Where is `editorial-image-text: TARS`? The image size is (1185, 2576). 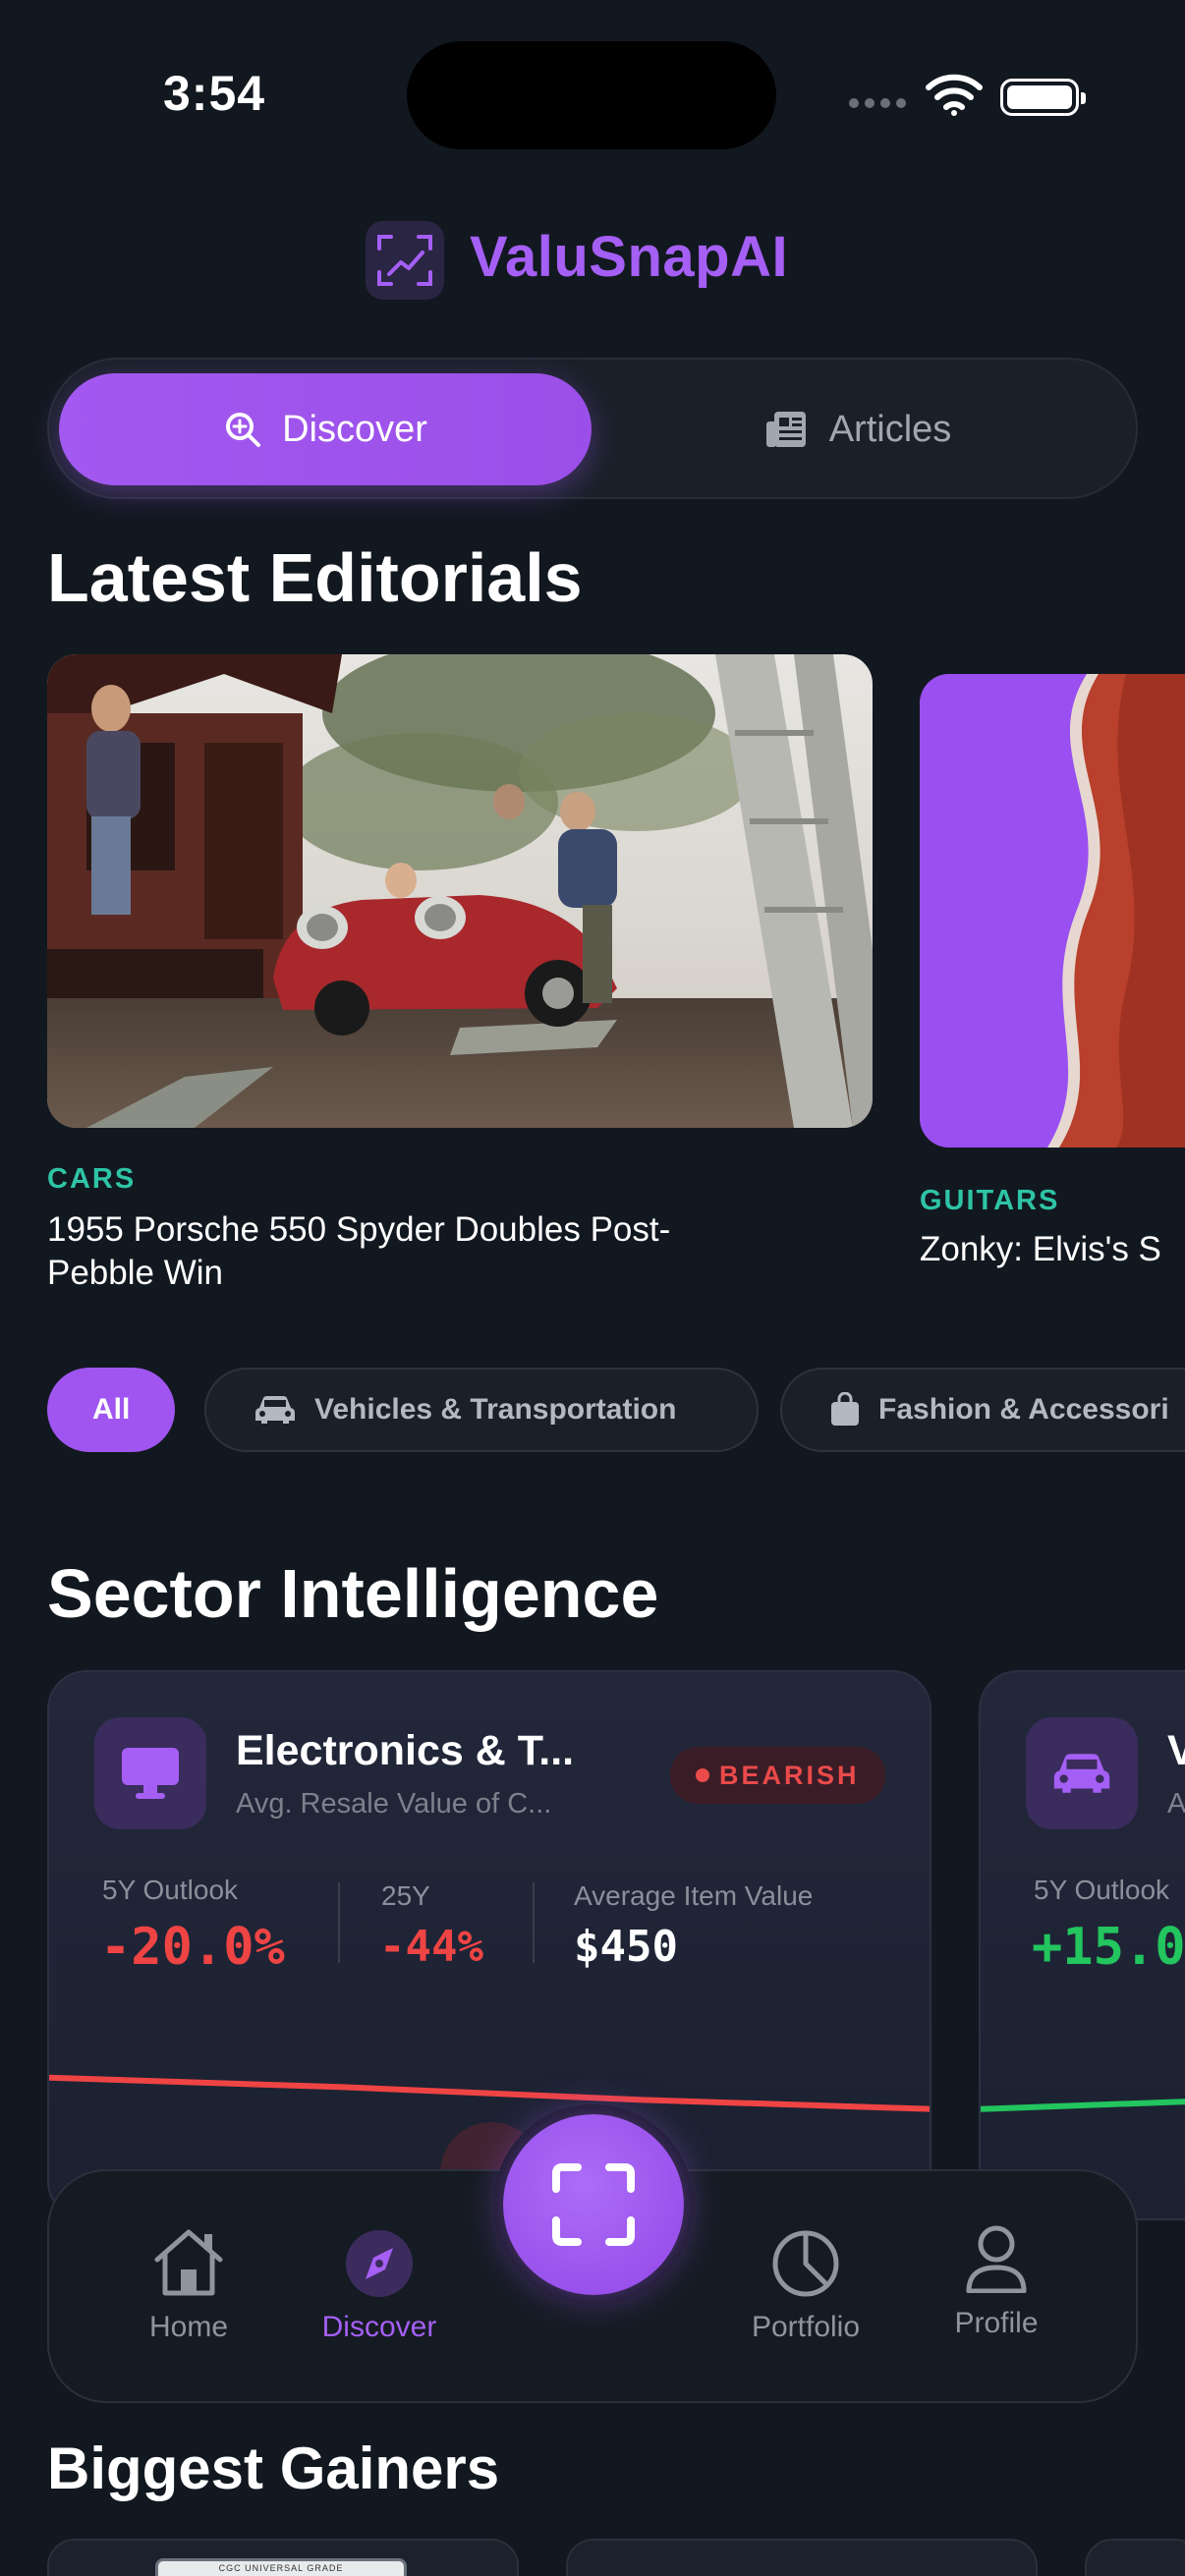 editorial-image-text: TARS is located at coordinates (926, 683).